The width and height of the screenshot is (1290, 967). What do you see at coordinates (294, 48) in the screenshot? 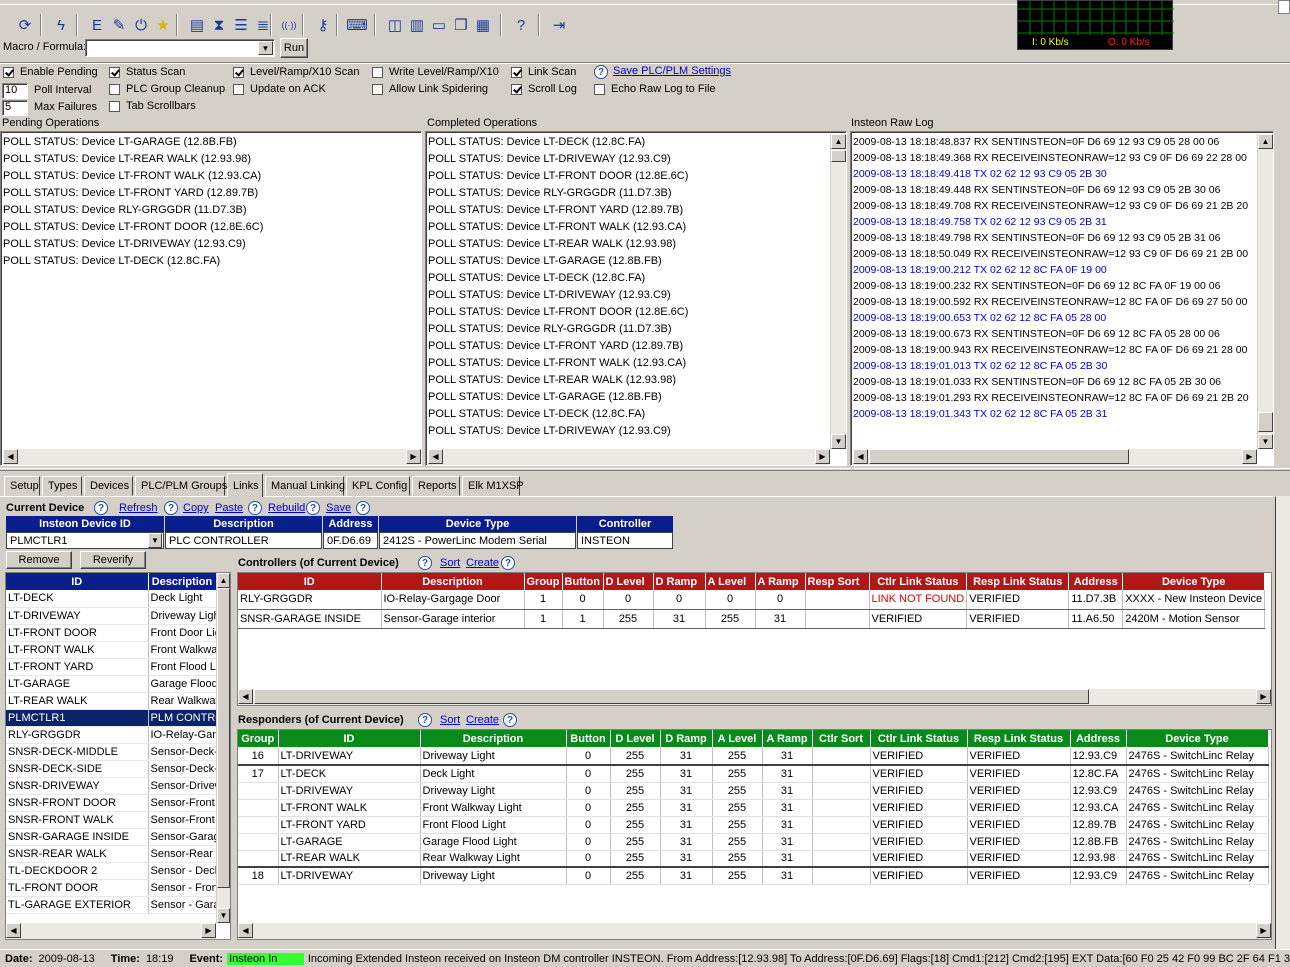
I see `run-button: Run` at bounding box center [294, 48].